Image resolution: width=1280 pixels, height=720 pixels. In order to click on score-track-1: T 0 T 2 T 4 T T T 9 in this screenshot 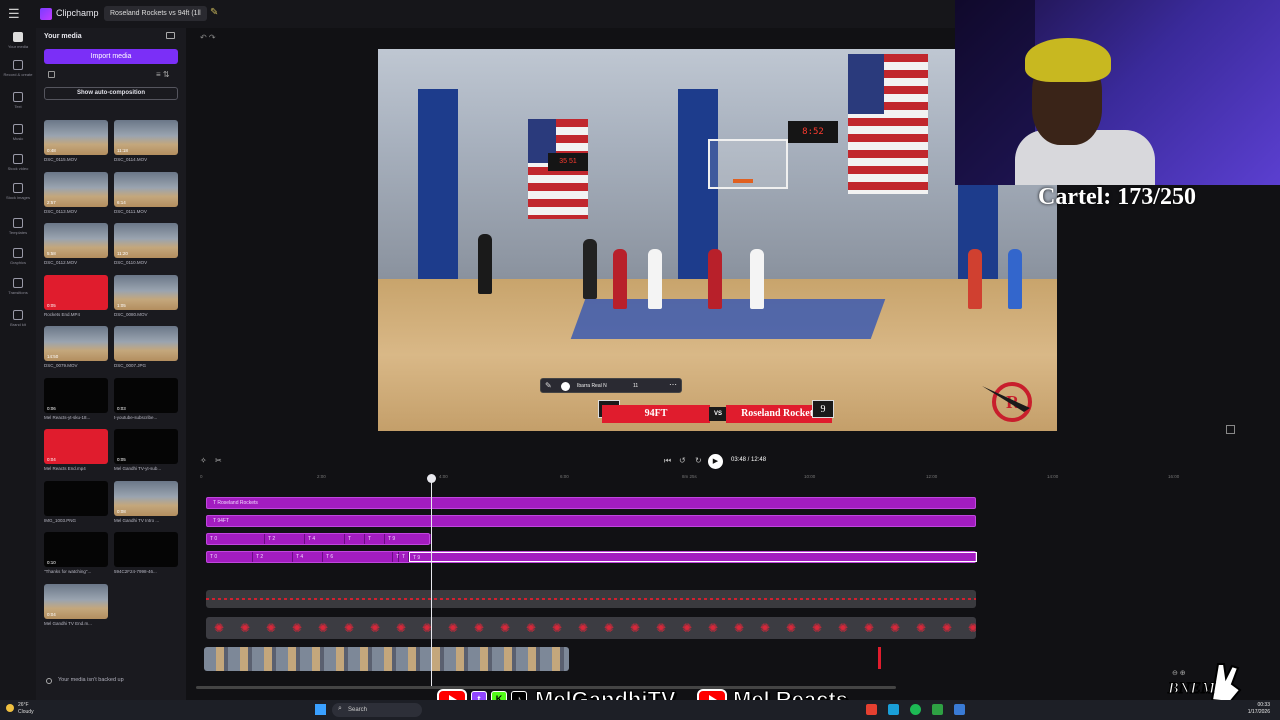, I will do `click(318, 539)`.